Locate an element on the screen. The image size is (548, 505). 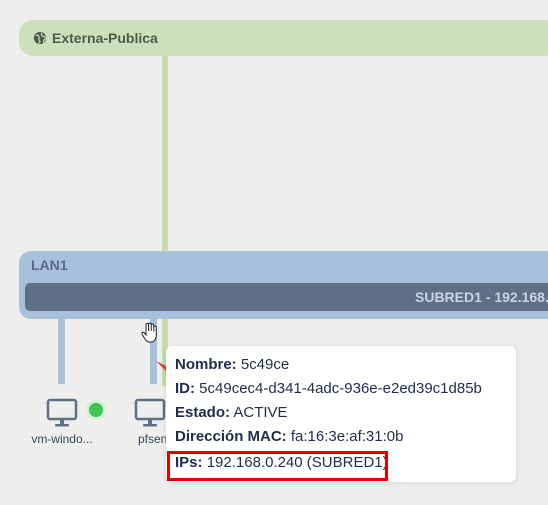
tooltip-id-label: ID: is located at coordinates (185, 388).